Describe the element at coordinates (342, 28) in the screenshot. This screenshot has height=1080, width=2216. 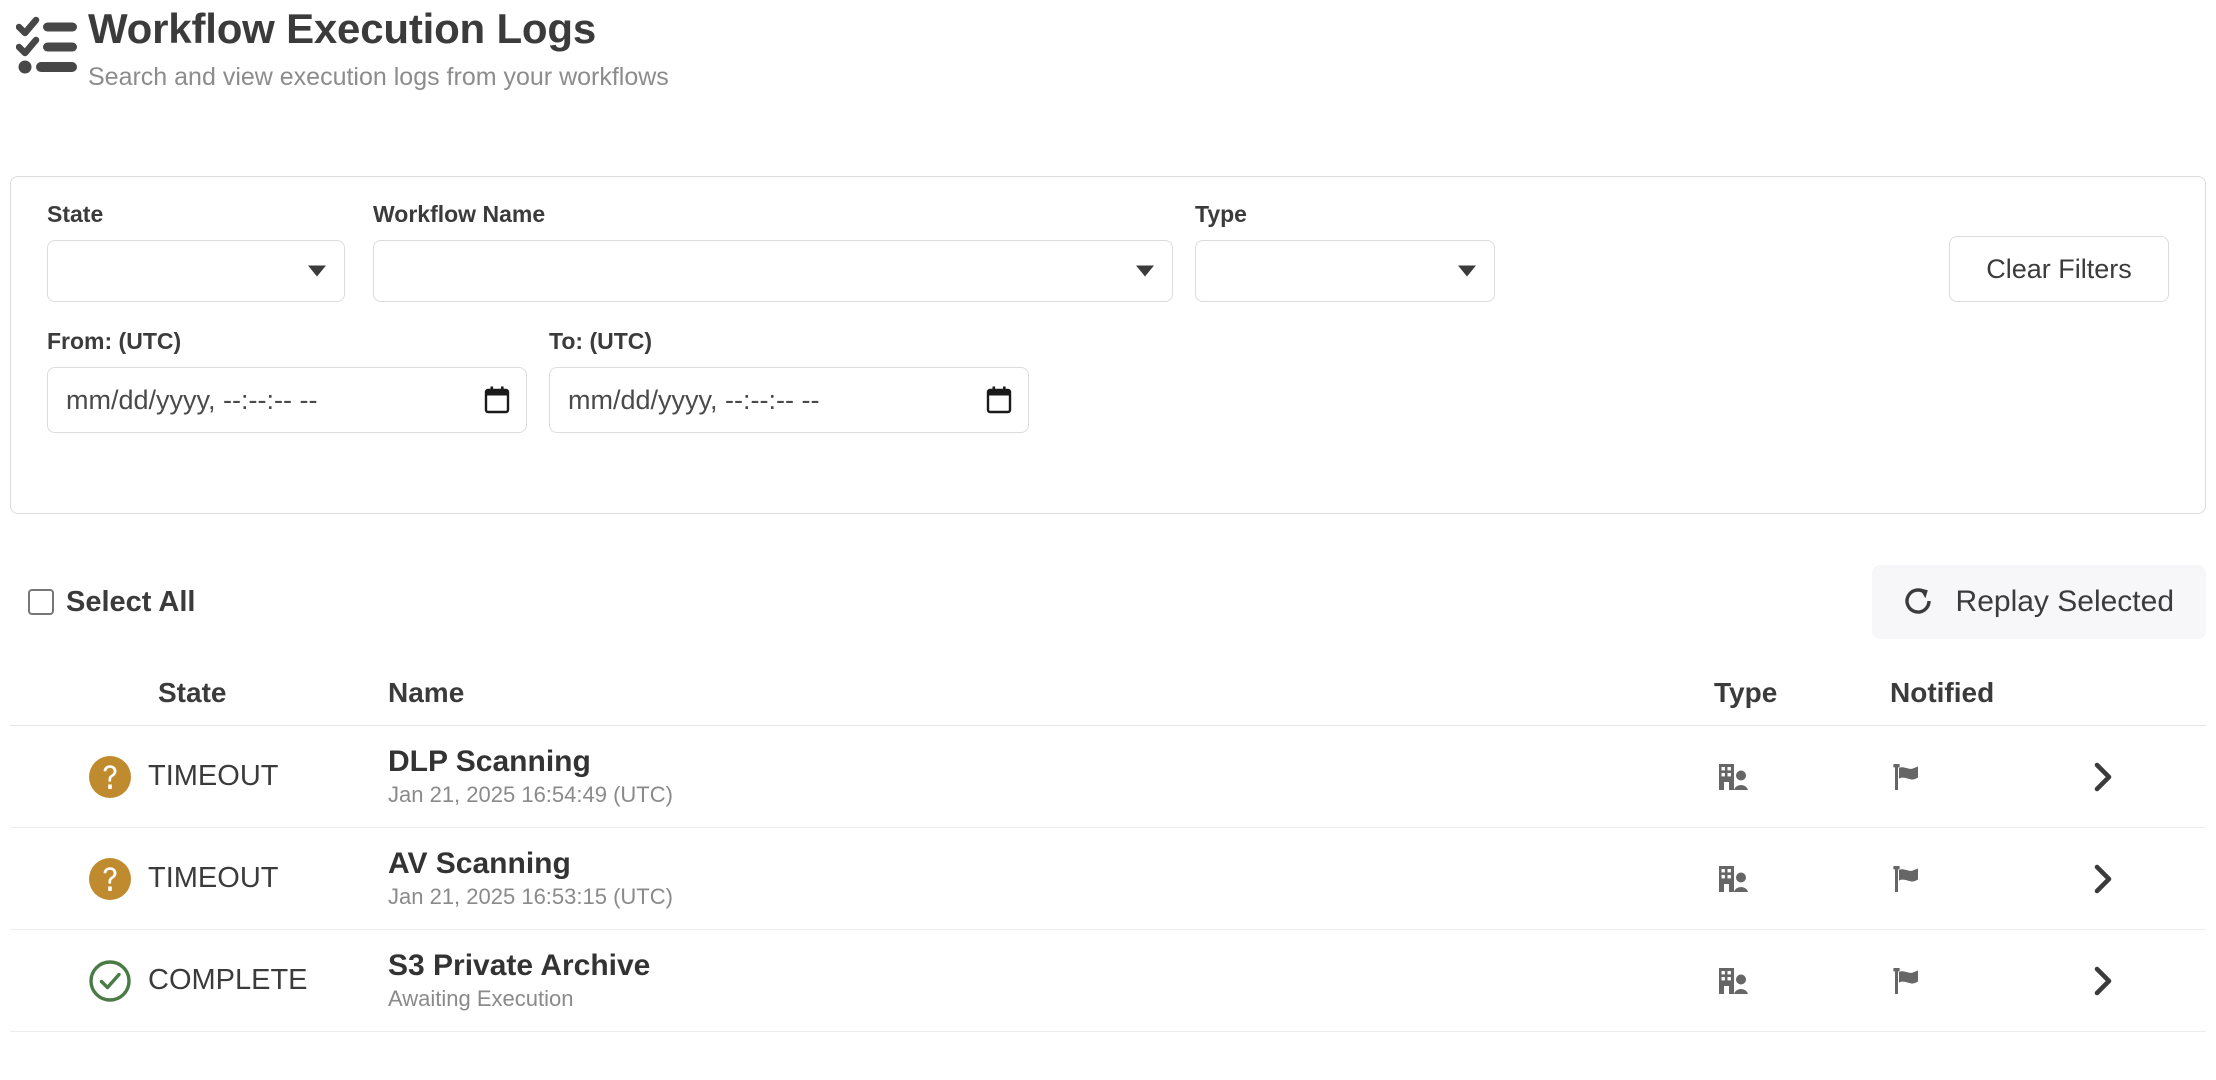
I see `page-title: Workflow Execution Logs` at that location.